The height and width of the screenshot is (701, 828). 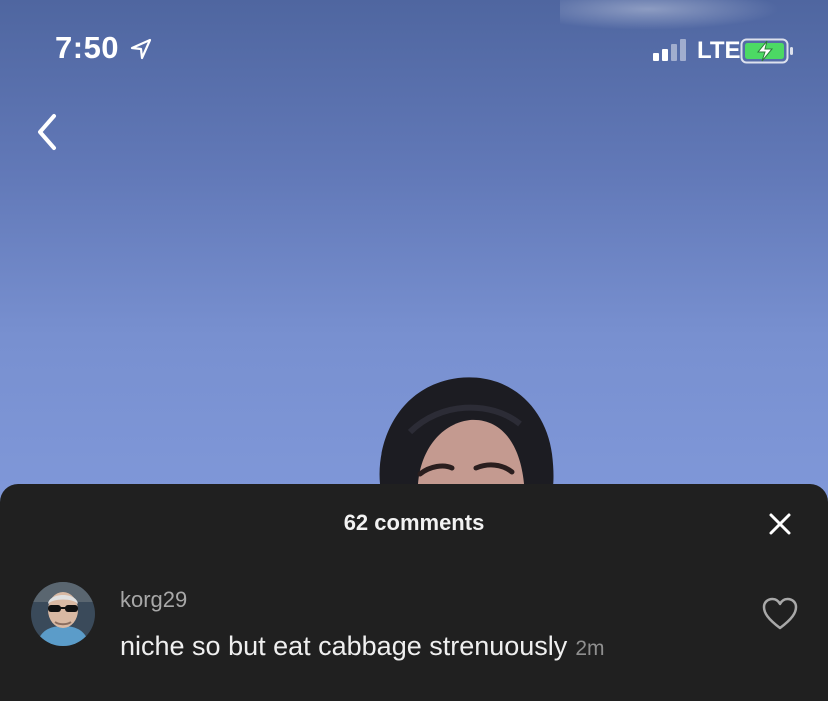 What do you see at coordinates (669, 50) in the screenshot?
I see `signal-icon` at bounding box center [669, 50].